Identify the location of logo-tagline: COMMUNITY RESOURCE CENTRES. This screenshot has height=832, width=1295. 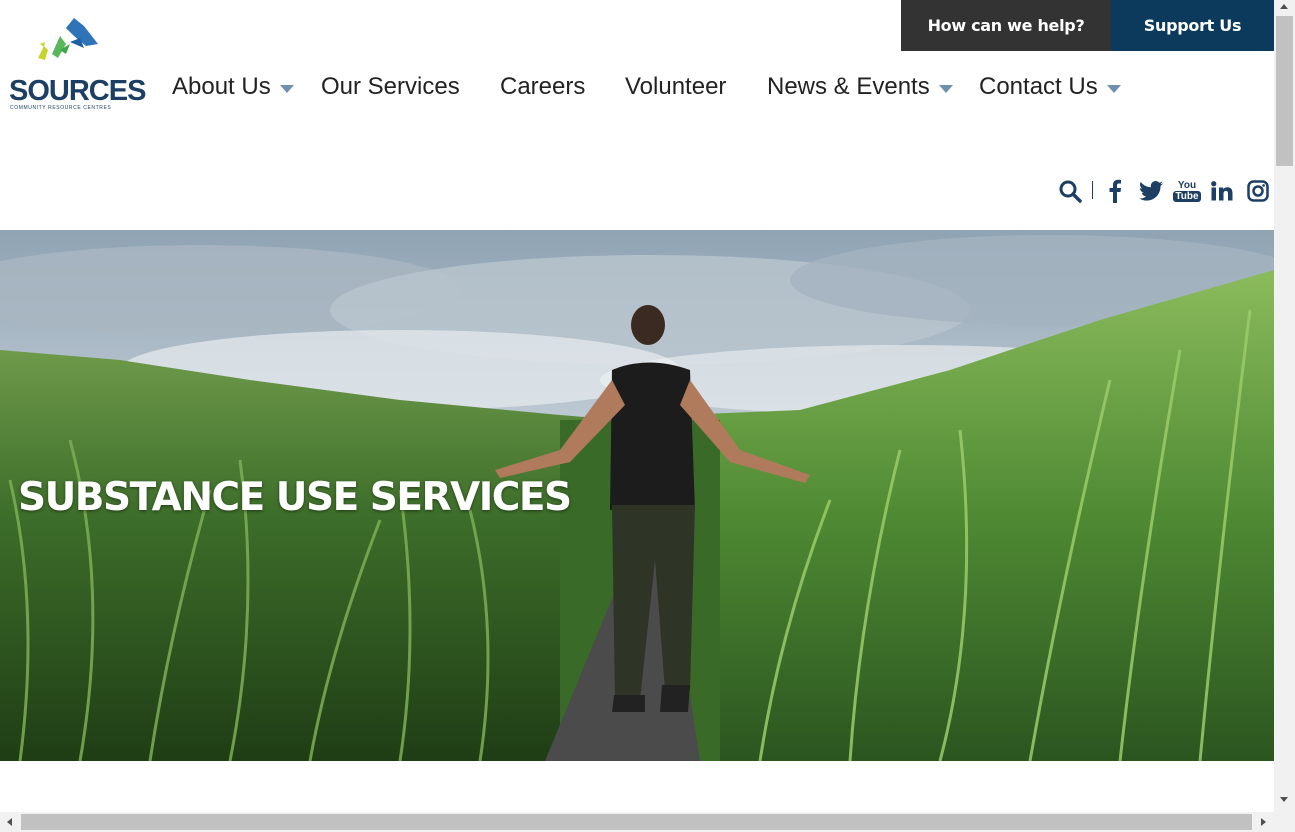
(61, 108).